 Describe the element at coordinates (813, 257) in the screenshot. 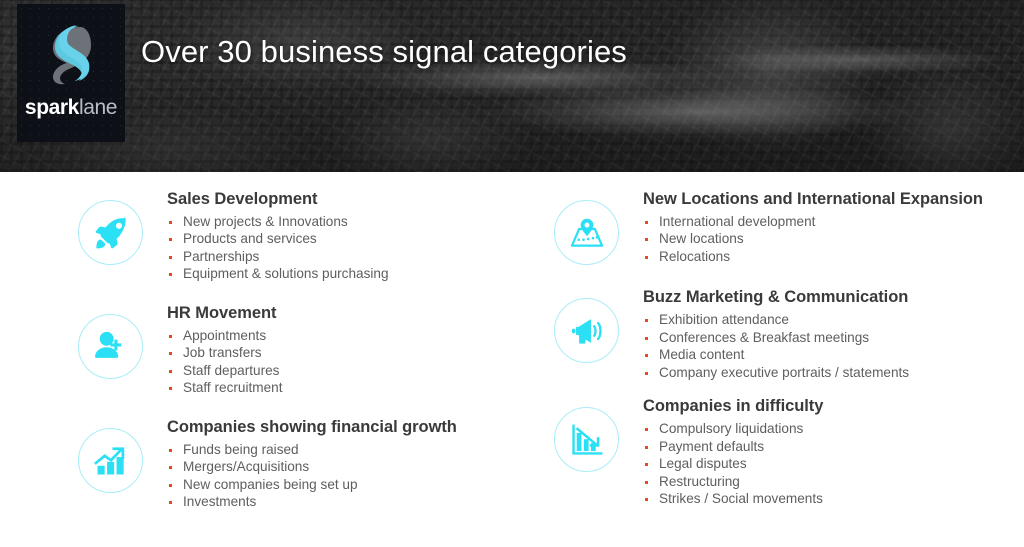

I see `list-item: Relocations` at that location.